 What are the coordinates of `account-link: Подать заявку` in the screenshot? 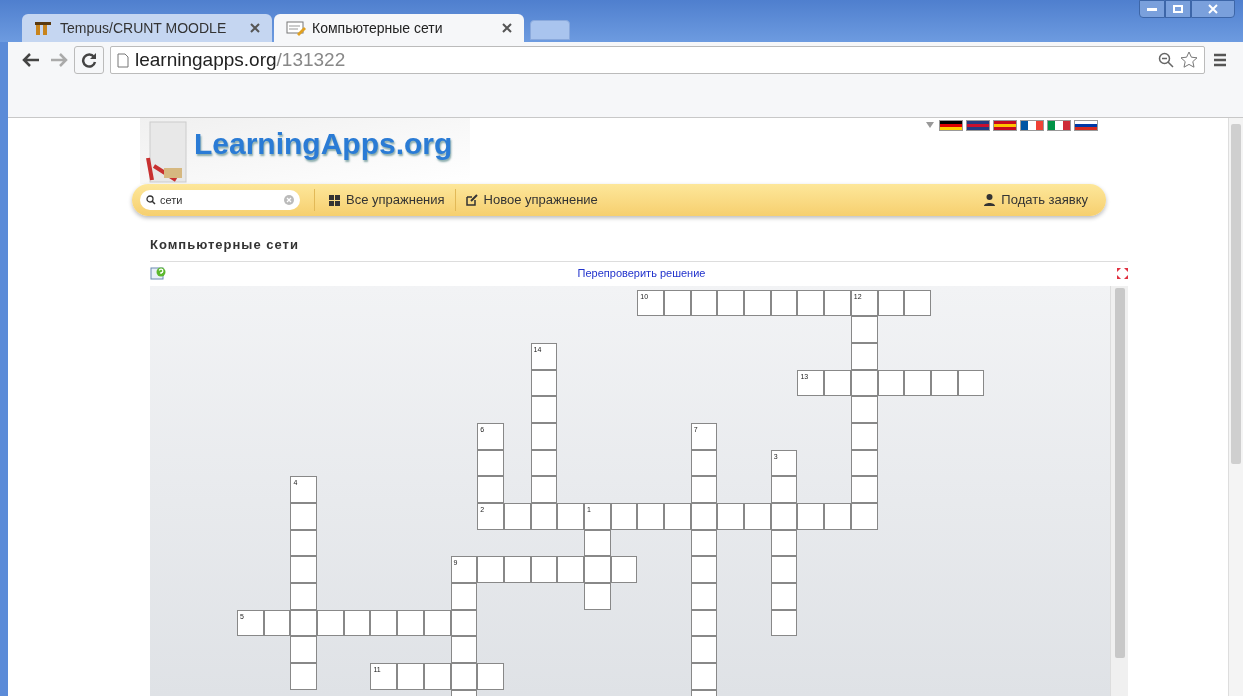 It's located at (1036, 200).